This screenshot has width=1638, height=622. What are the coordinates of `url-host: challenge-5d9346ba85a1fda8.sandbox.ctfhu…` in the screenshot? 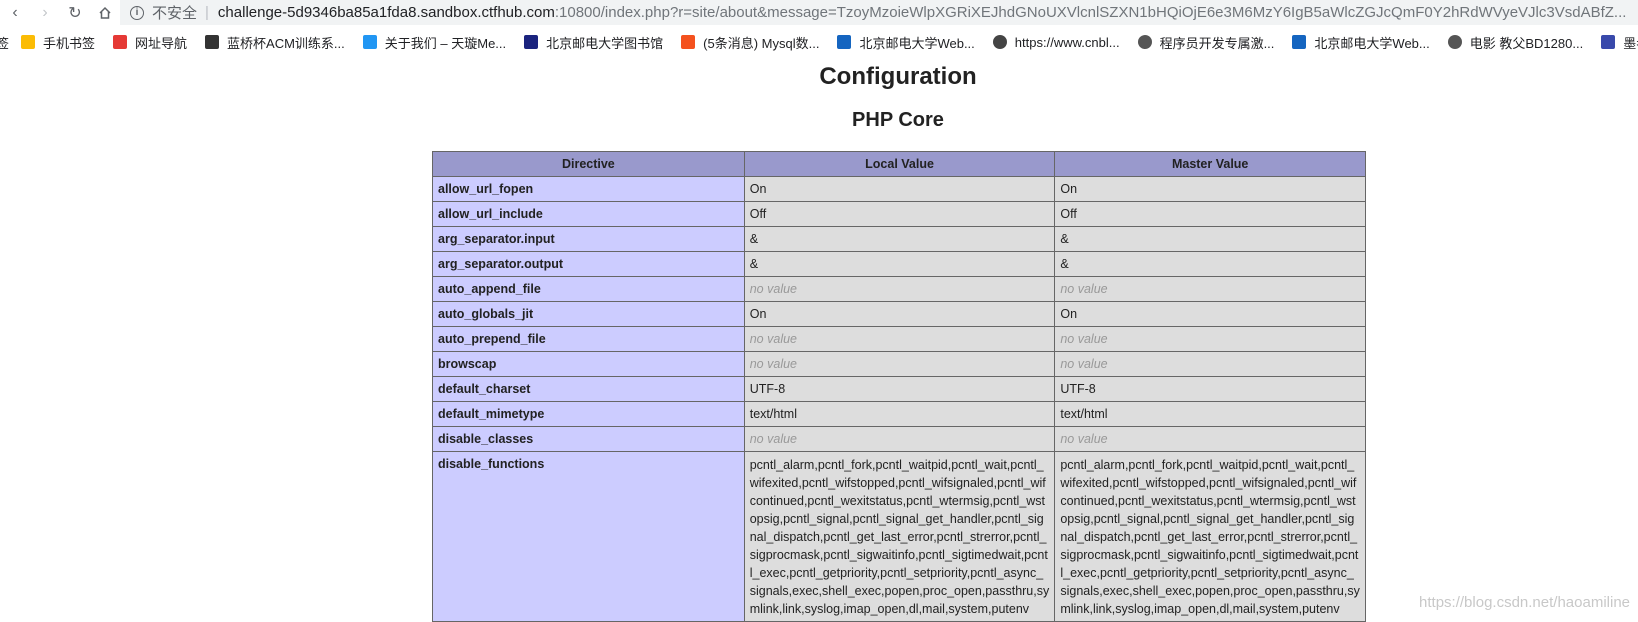 It's located at (386, 12).